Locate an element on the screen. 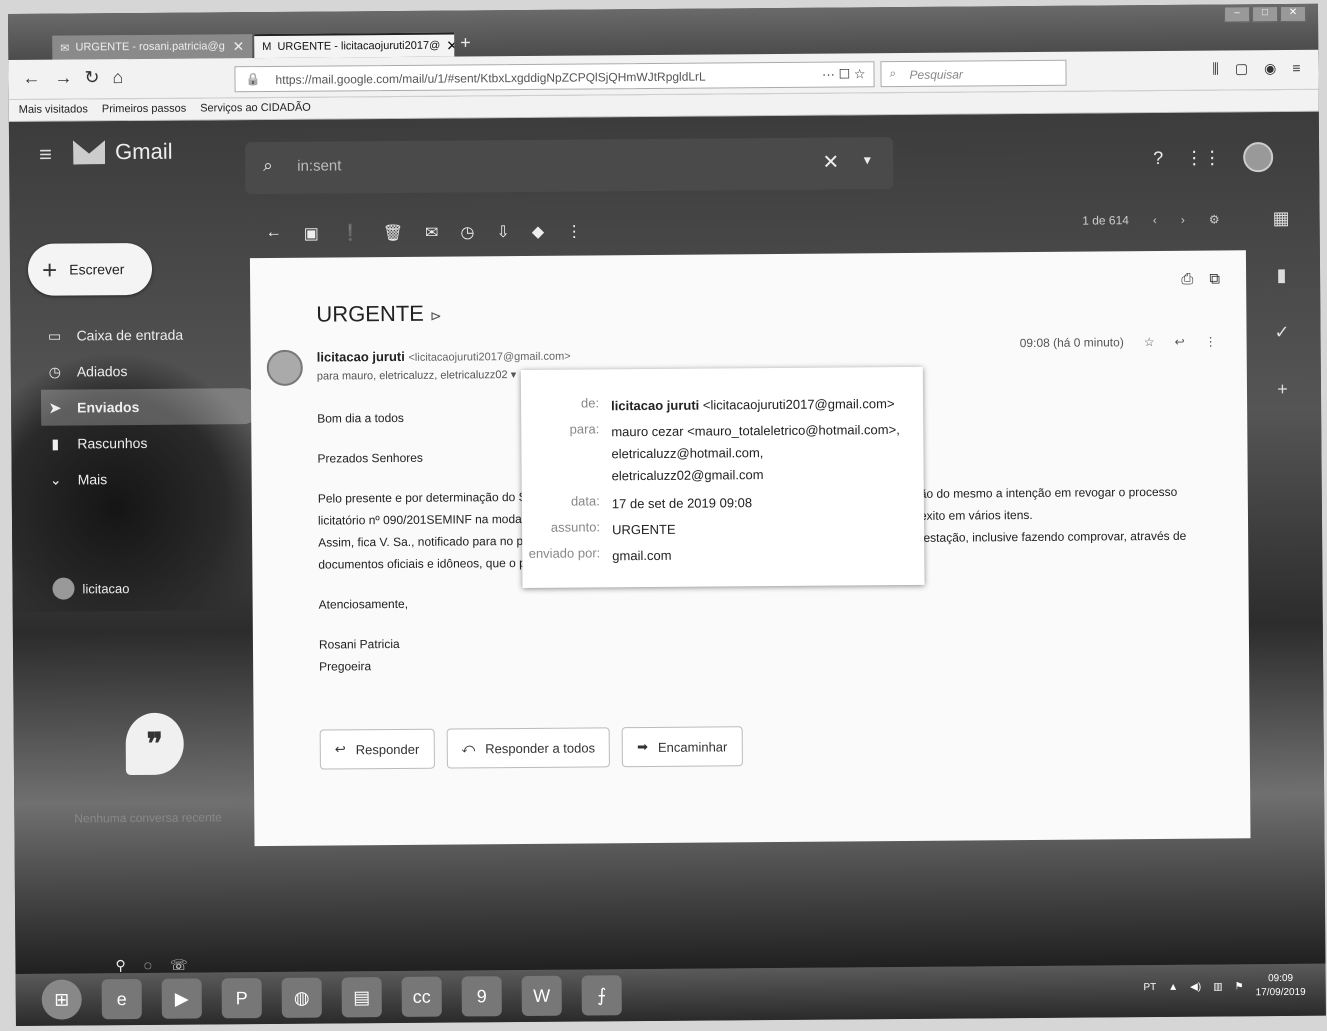 This screenshot has width=1327, height=1031. snooze-icon: ◷ is located at coordinates (467, 232).